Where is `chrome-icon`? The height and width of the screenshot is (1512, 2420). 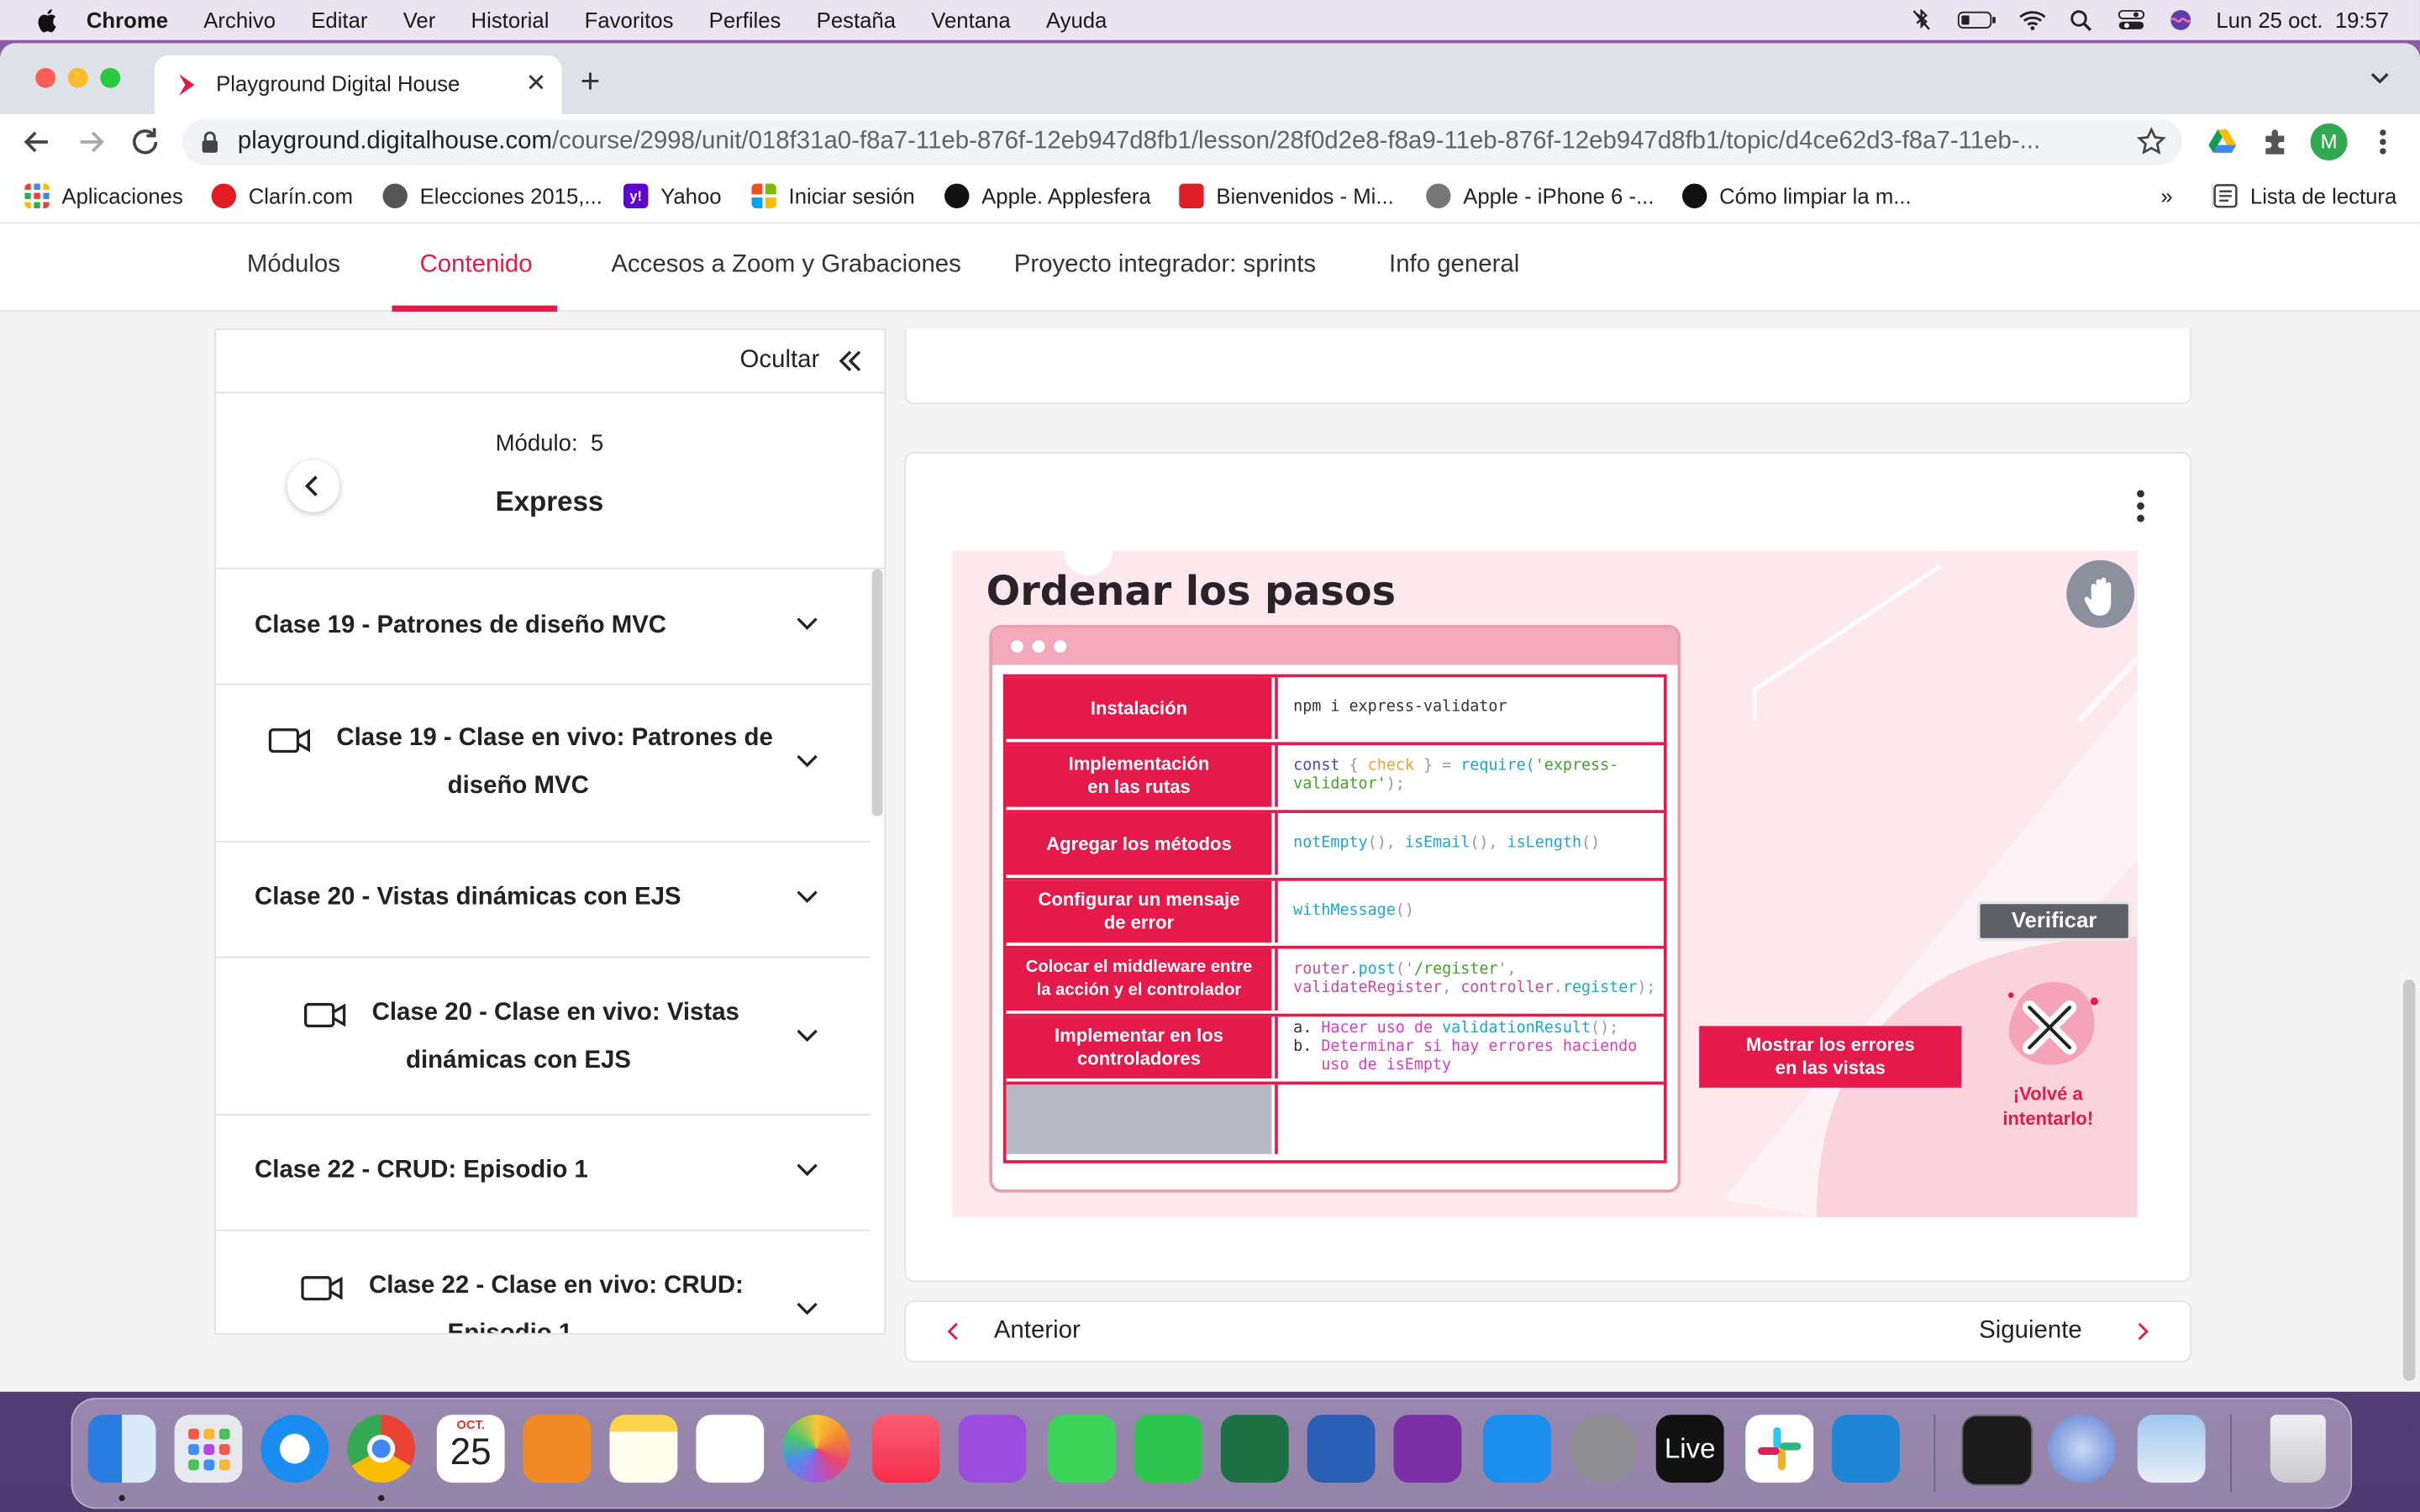 chrome-icon is located at coordinates (382, 1449).